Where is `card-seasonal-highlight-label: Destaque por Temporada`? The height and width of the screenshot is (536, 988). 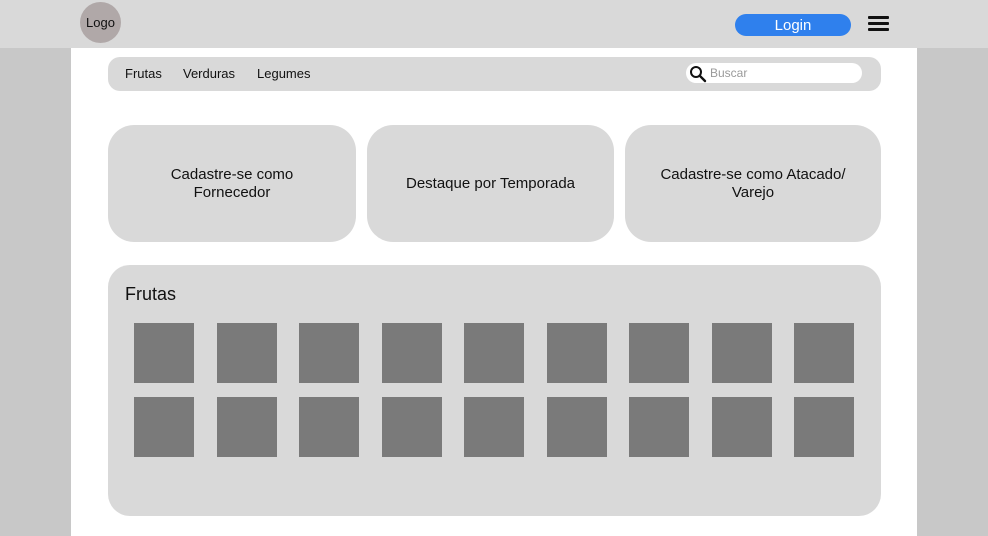 card-seasonal-highlight-label: Destaque por Temporada is located at coordinates (490, 183).